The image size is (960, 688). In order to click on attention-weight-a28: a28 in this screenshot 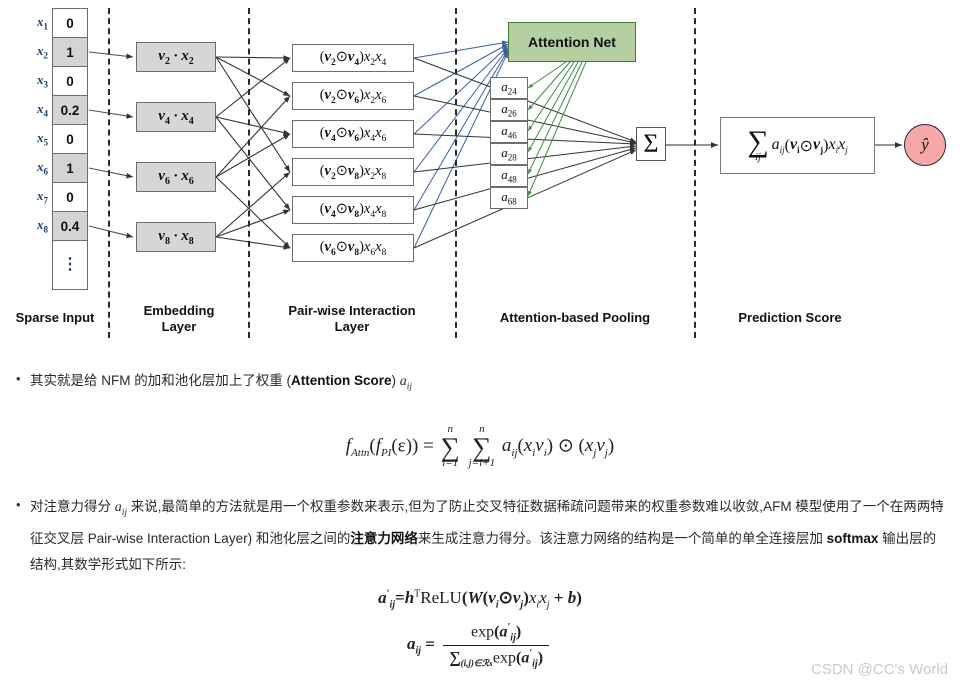, I will do `click(509, 154)`.